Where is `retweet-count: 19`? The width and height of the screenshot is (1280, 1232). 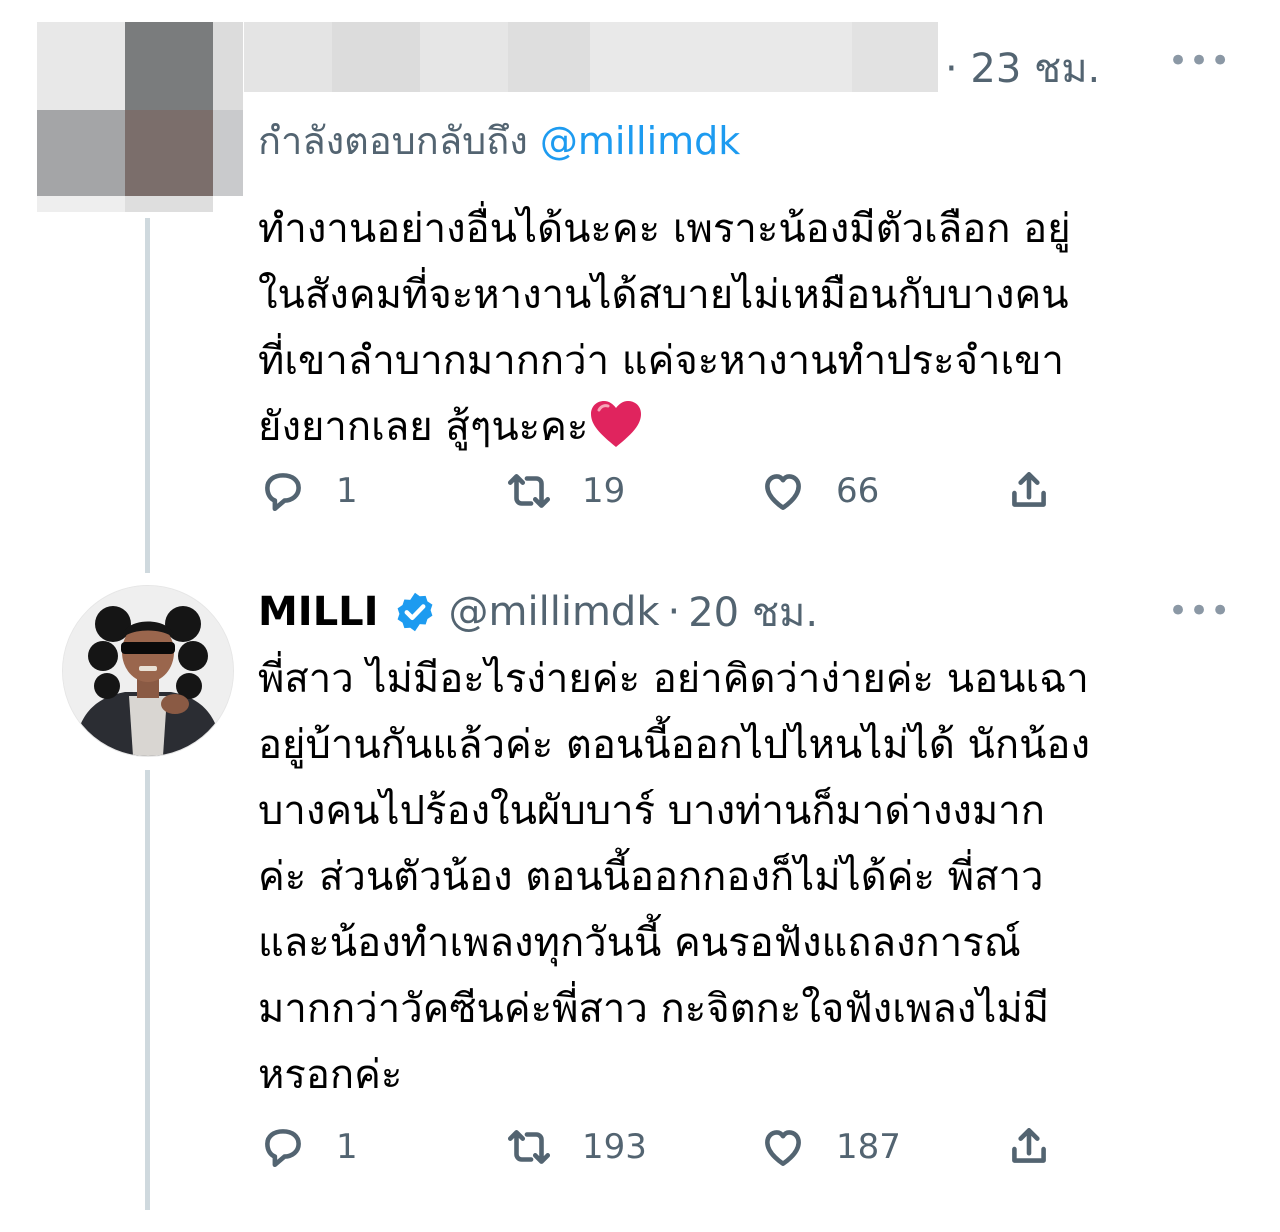 retweet-count: 19 is located at coordinates (604, 491).